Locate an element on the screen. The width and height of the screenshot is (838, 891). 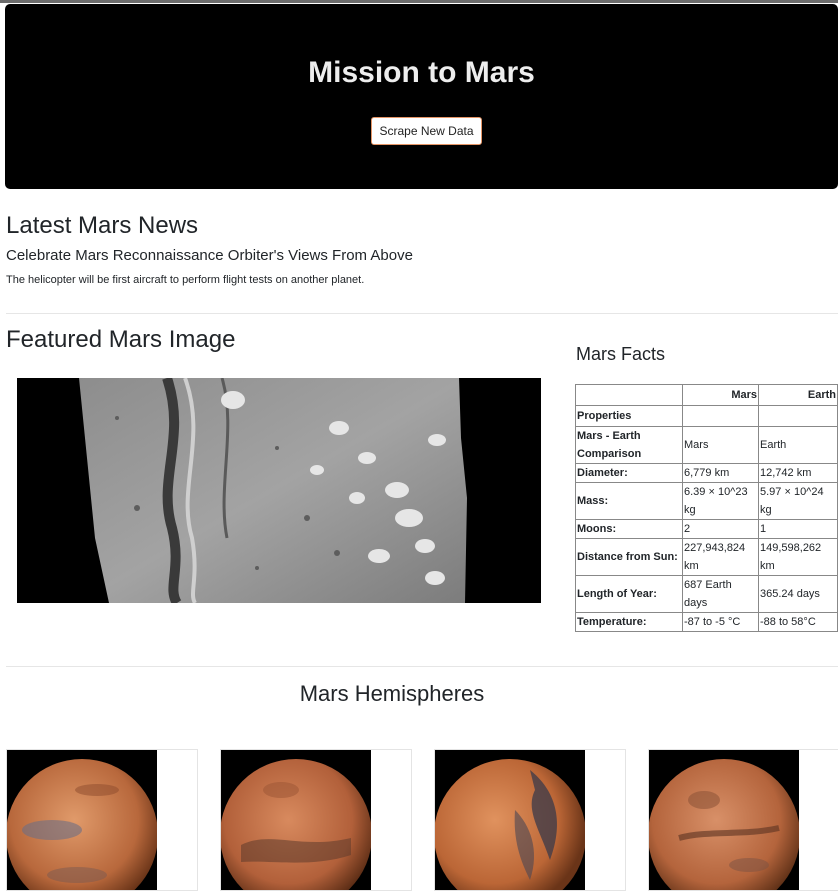
page-title: Mission to Mars is located at coordinates (421, 72).